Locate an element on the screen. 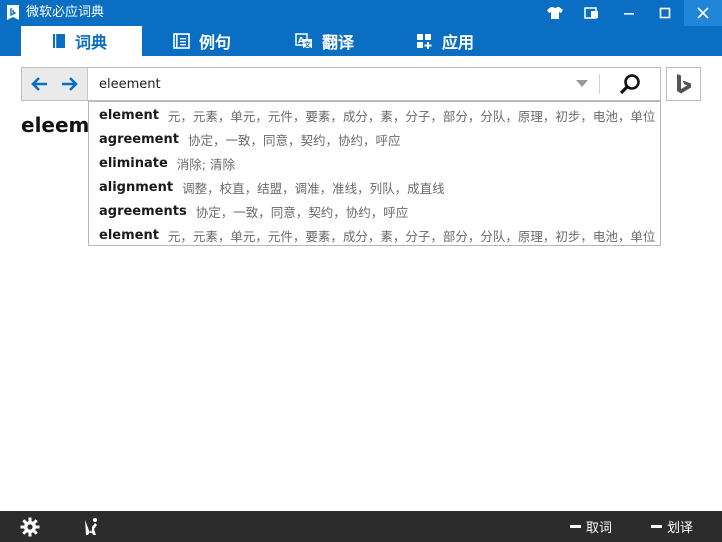  forward-button is located at coordinates (70, 84).